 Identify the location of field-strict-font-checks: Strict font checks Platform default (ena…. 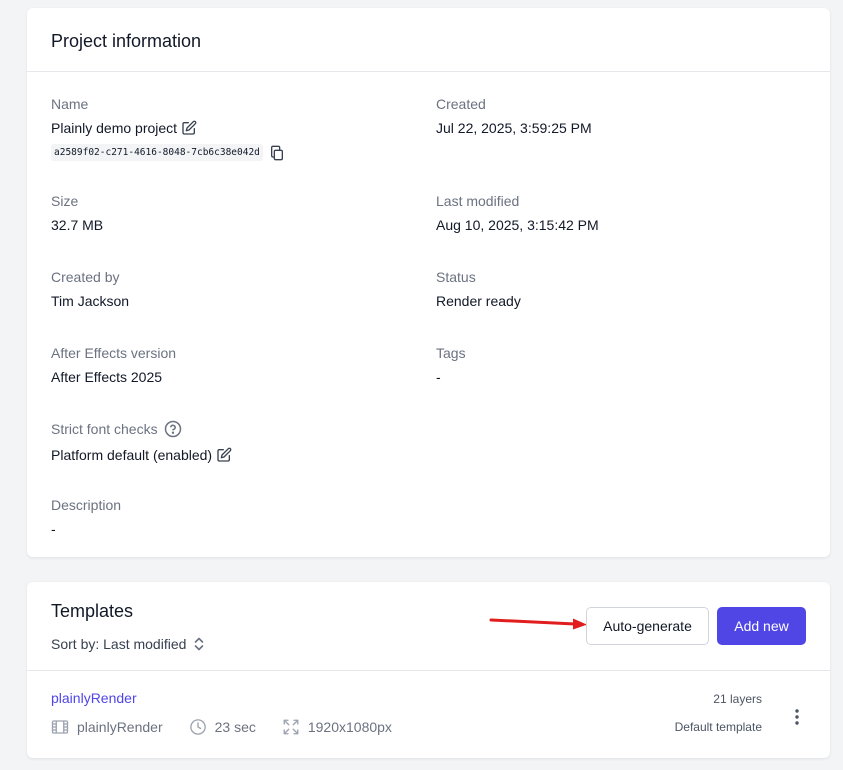
(141, 441).